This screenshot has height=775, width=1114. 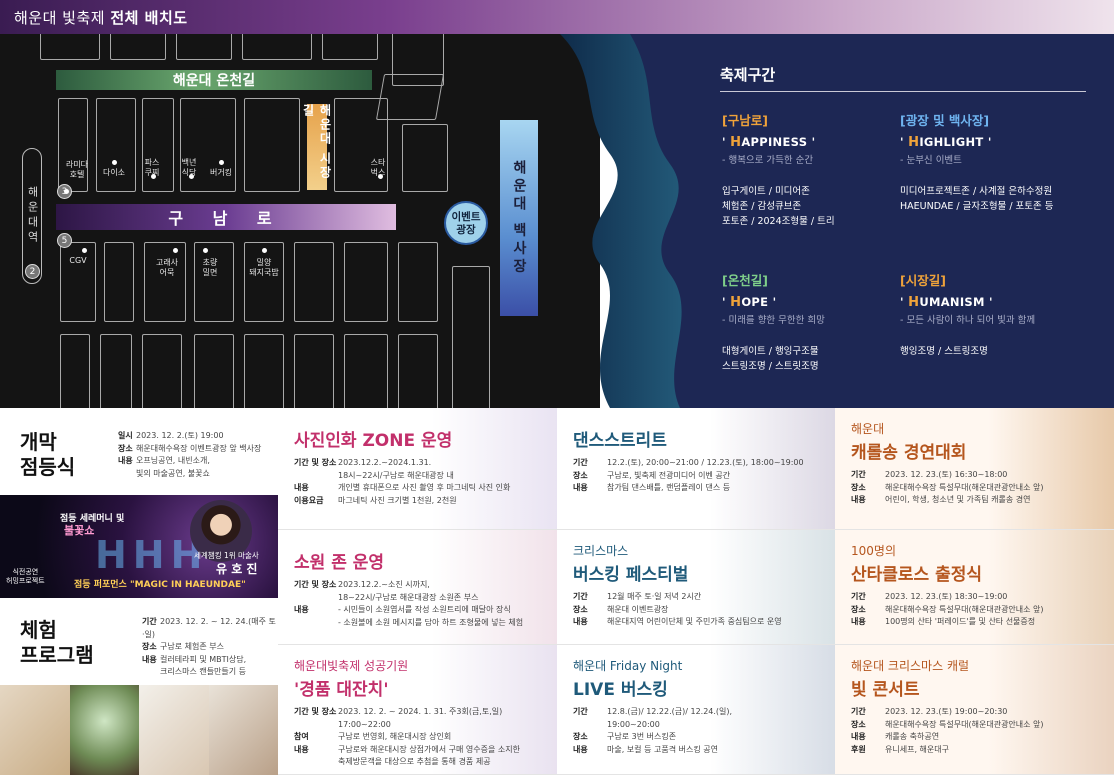 I want to click on event-card-kicker: 크리스마스, so click(x=601, y=551).